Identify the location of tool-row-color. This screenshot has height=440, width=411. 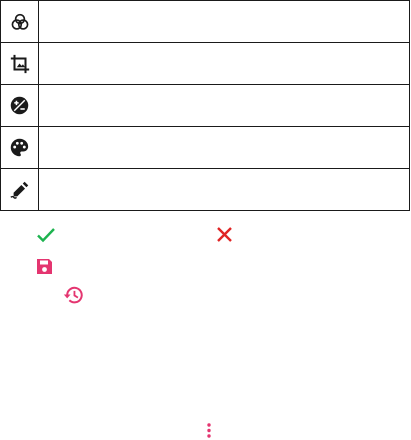
(205, 148).